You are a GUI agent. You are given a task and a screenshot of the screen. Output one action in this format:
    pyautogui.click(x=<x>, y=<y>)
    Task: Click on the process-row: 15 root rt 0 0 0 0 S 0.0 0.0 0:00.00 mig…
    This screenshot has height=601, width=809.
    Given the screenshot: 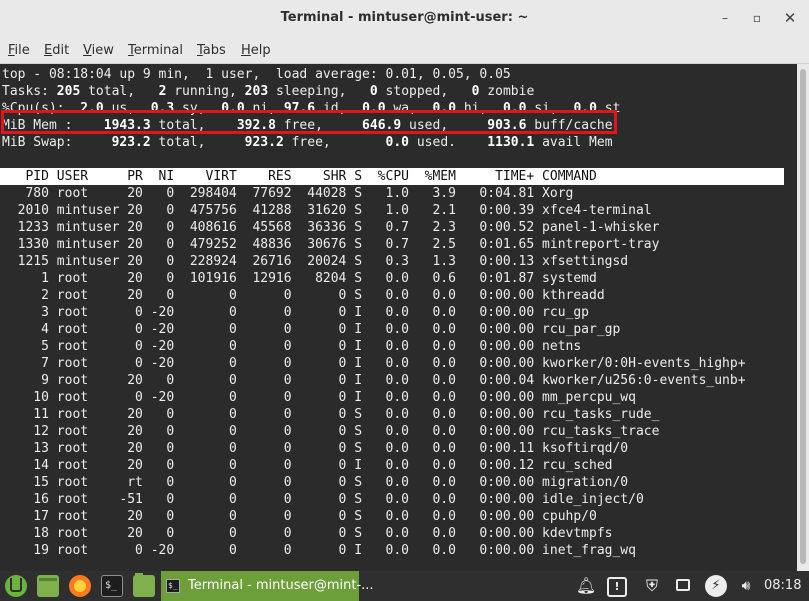 What is the action you would take?
    pyautogui.click(x=315, y=482)
    